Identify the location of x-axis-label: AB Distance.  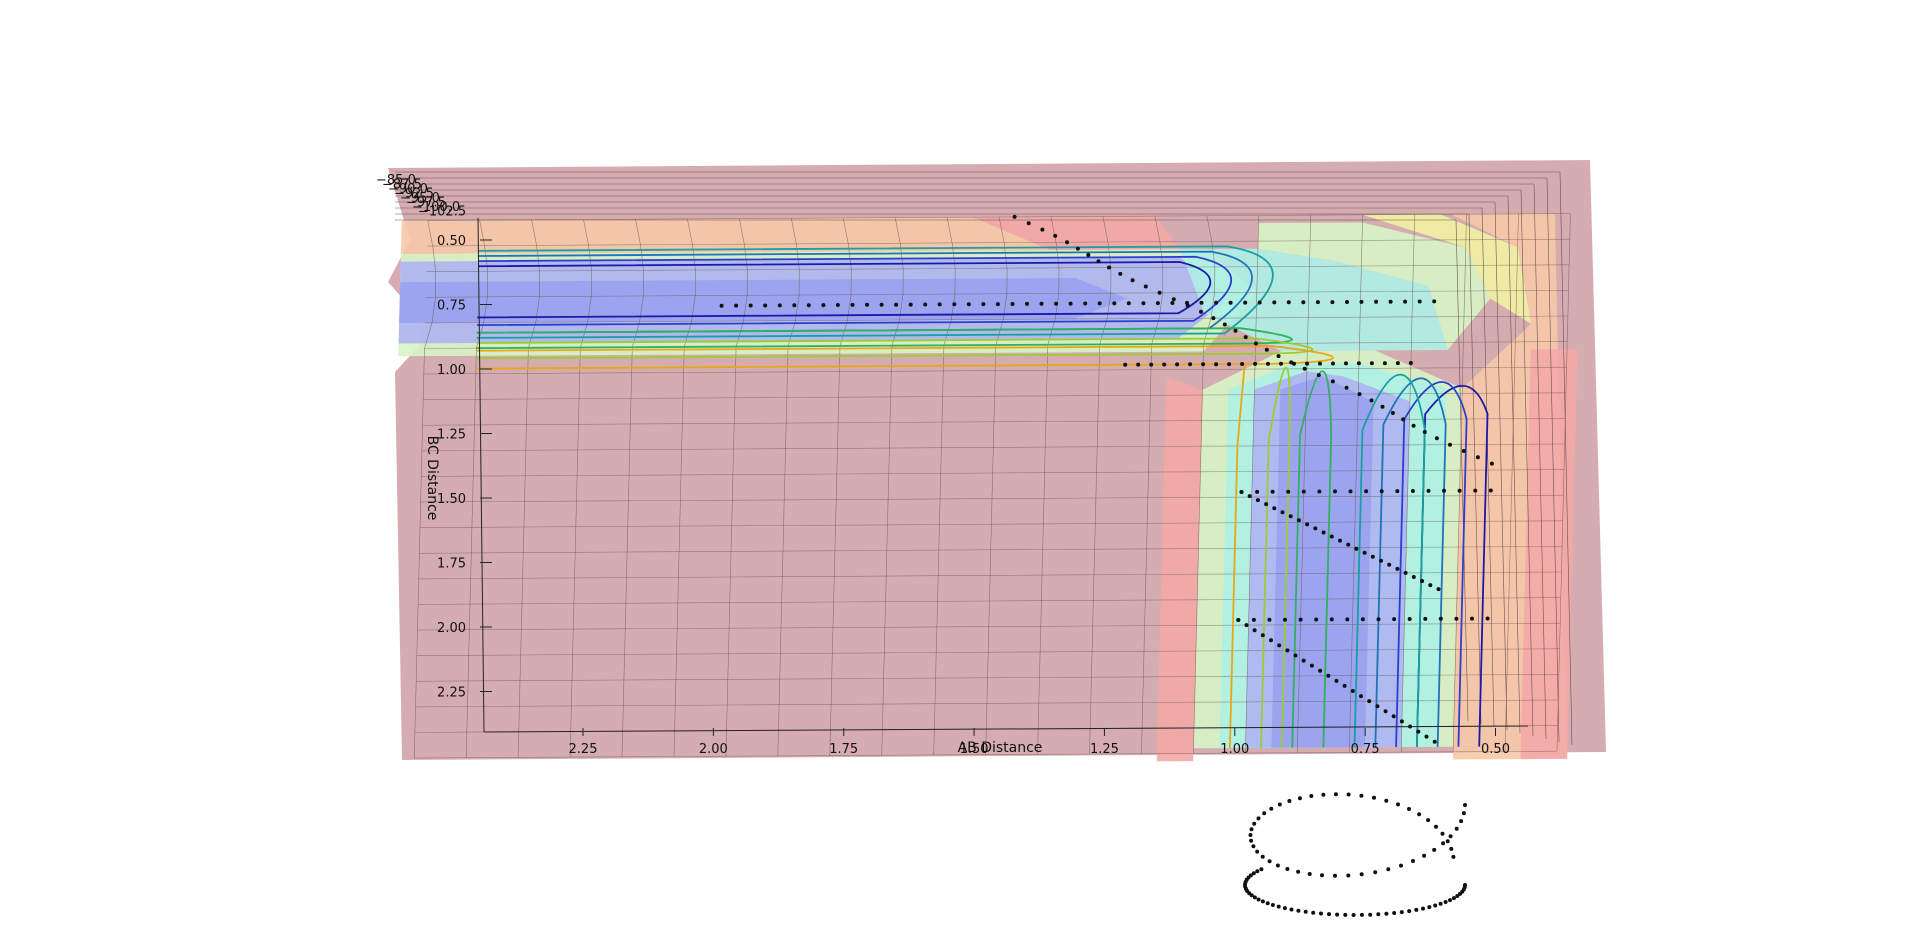
(1000, 748).